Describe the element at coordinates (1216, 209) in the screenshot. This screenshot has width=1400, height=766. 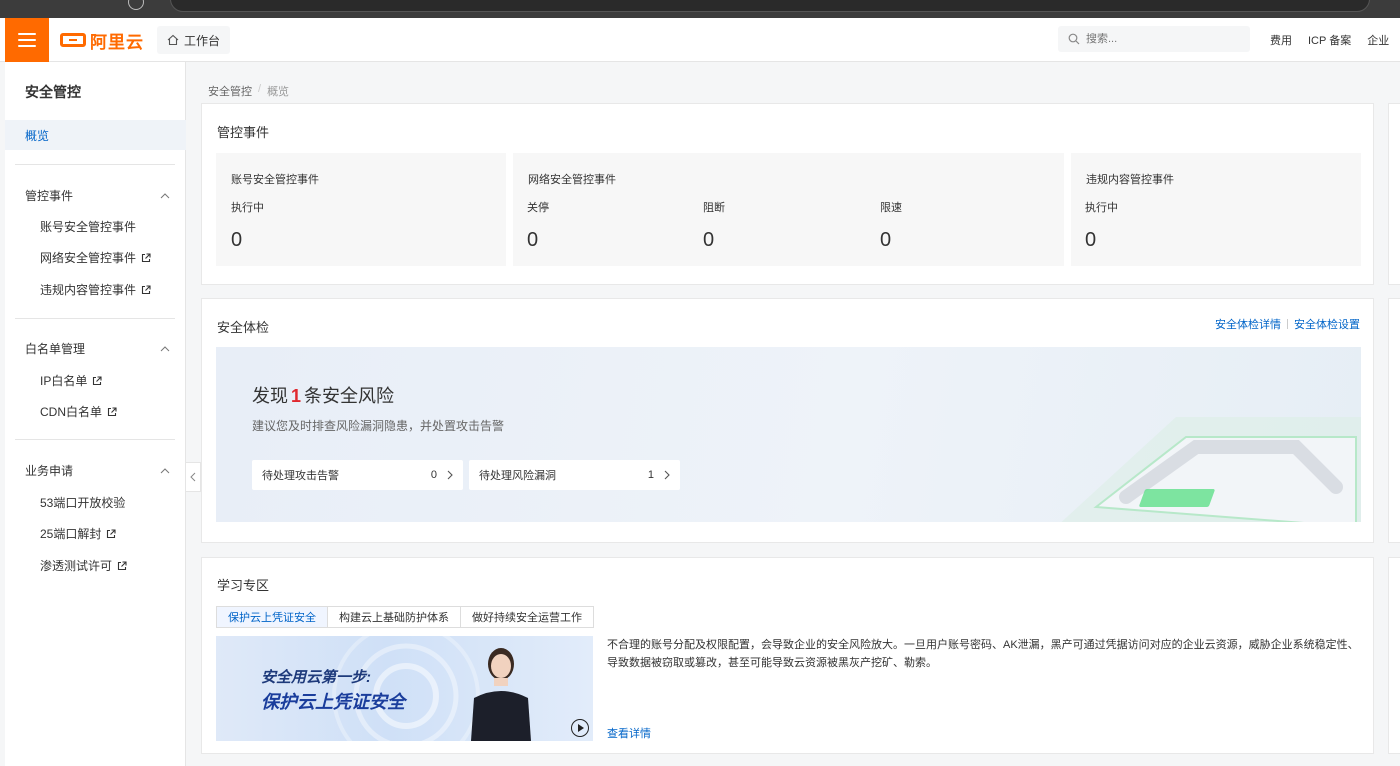
I see `content-events-box: 违规内容管控事件 执行中 0` at that location.